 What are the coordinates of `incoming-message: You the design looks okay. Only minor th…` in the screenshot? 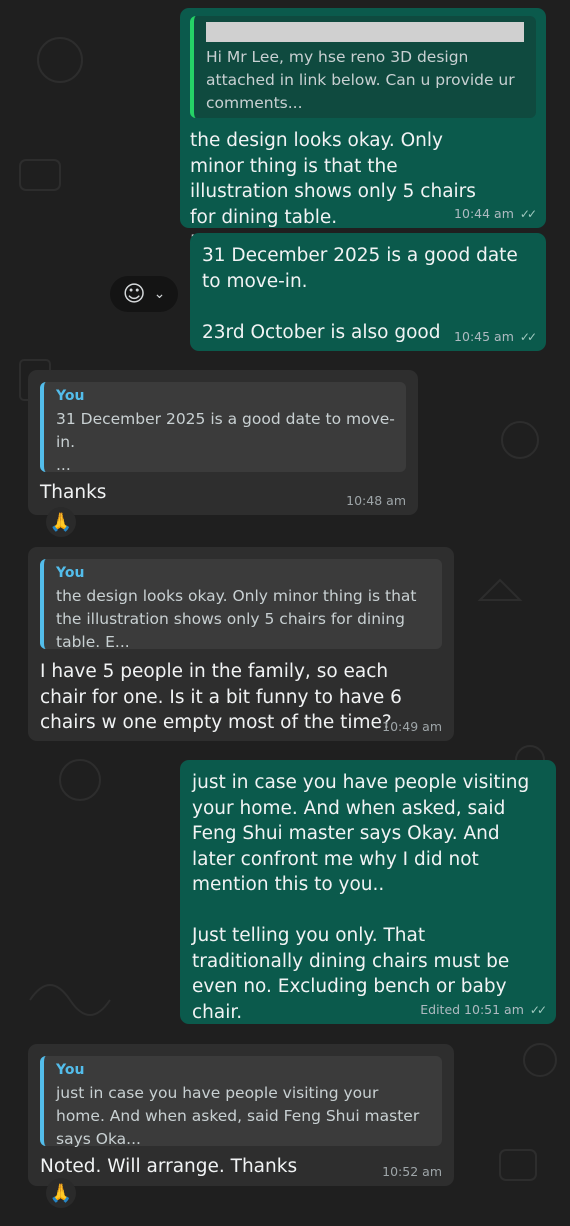 It's located at (241, 644).